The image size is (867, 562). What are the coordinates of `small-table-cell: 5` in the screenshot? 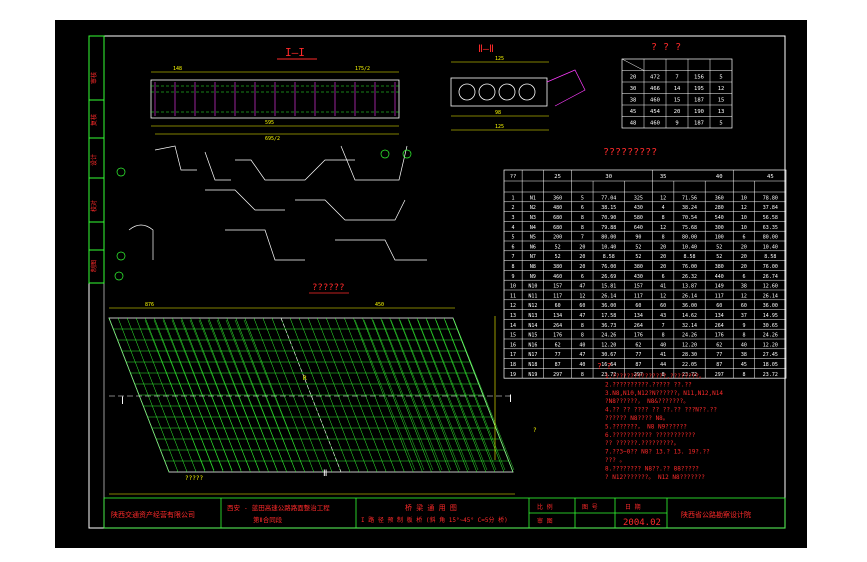 It's located at (720, 124).